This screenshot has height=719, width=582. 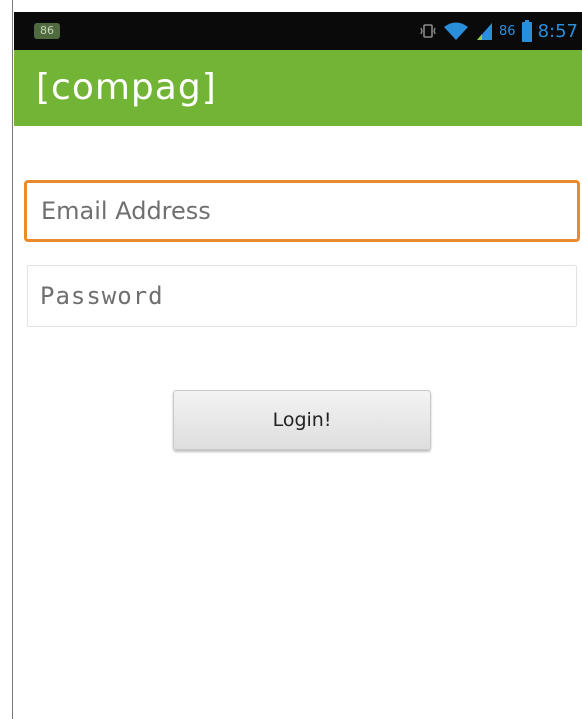 I want to click on app-title: [compag], so click(x=126, y=87).